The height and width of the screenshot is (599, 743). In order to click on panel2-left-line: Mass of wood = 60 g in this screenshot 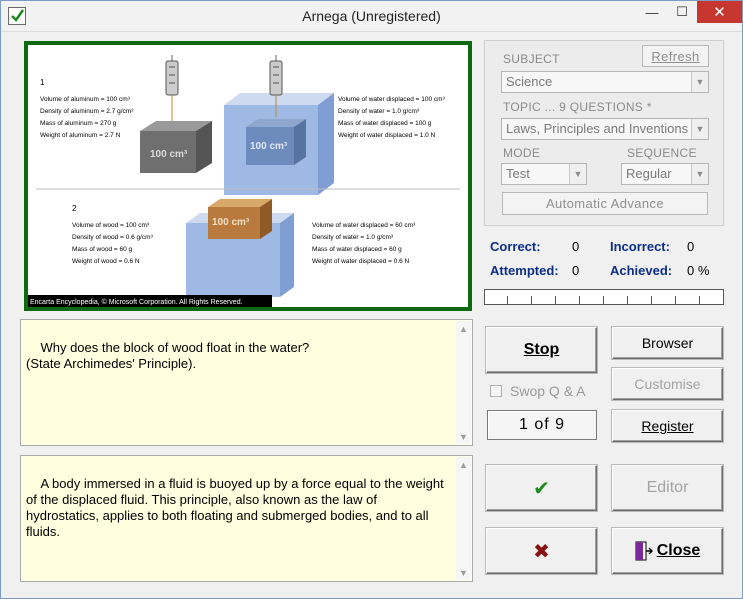, I will do `click(102, 249)`.